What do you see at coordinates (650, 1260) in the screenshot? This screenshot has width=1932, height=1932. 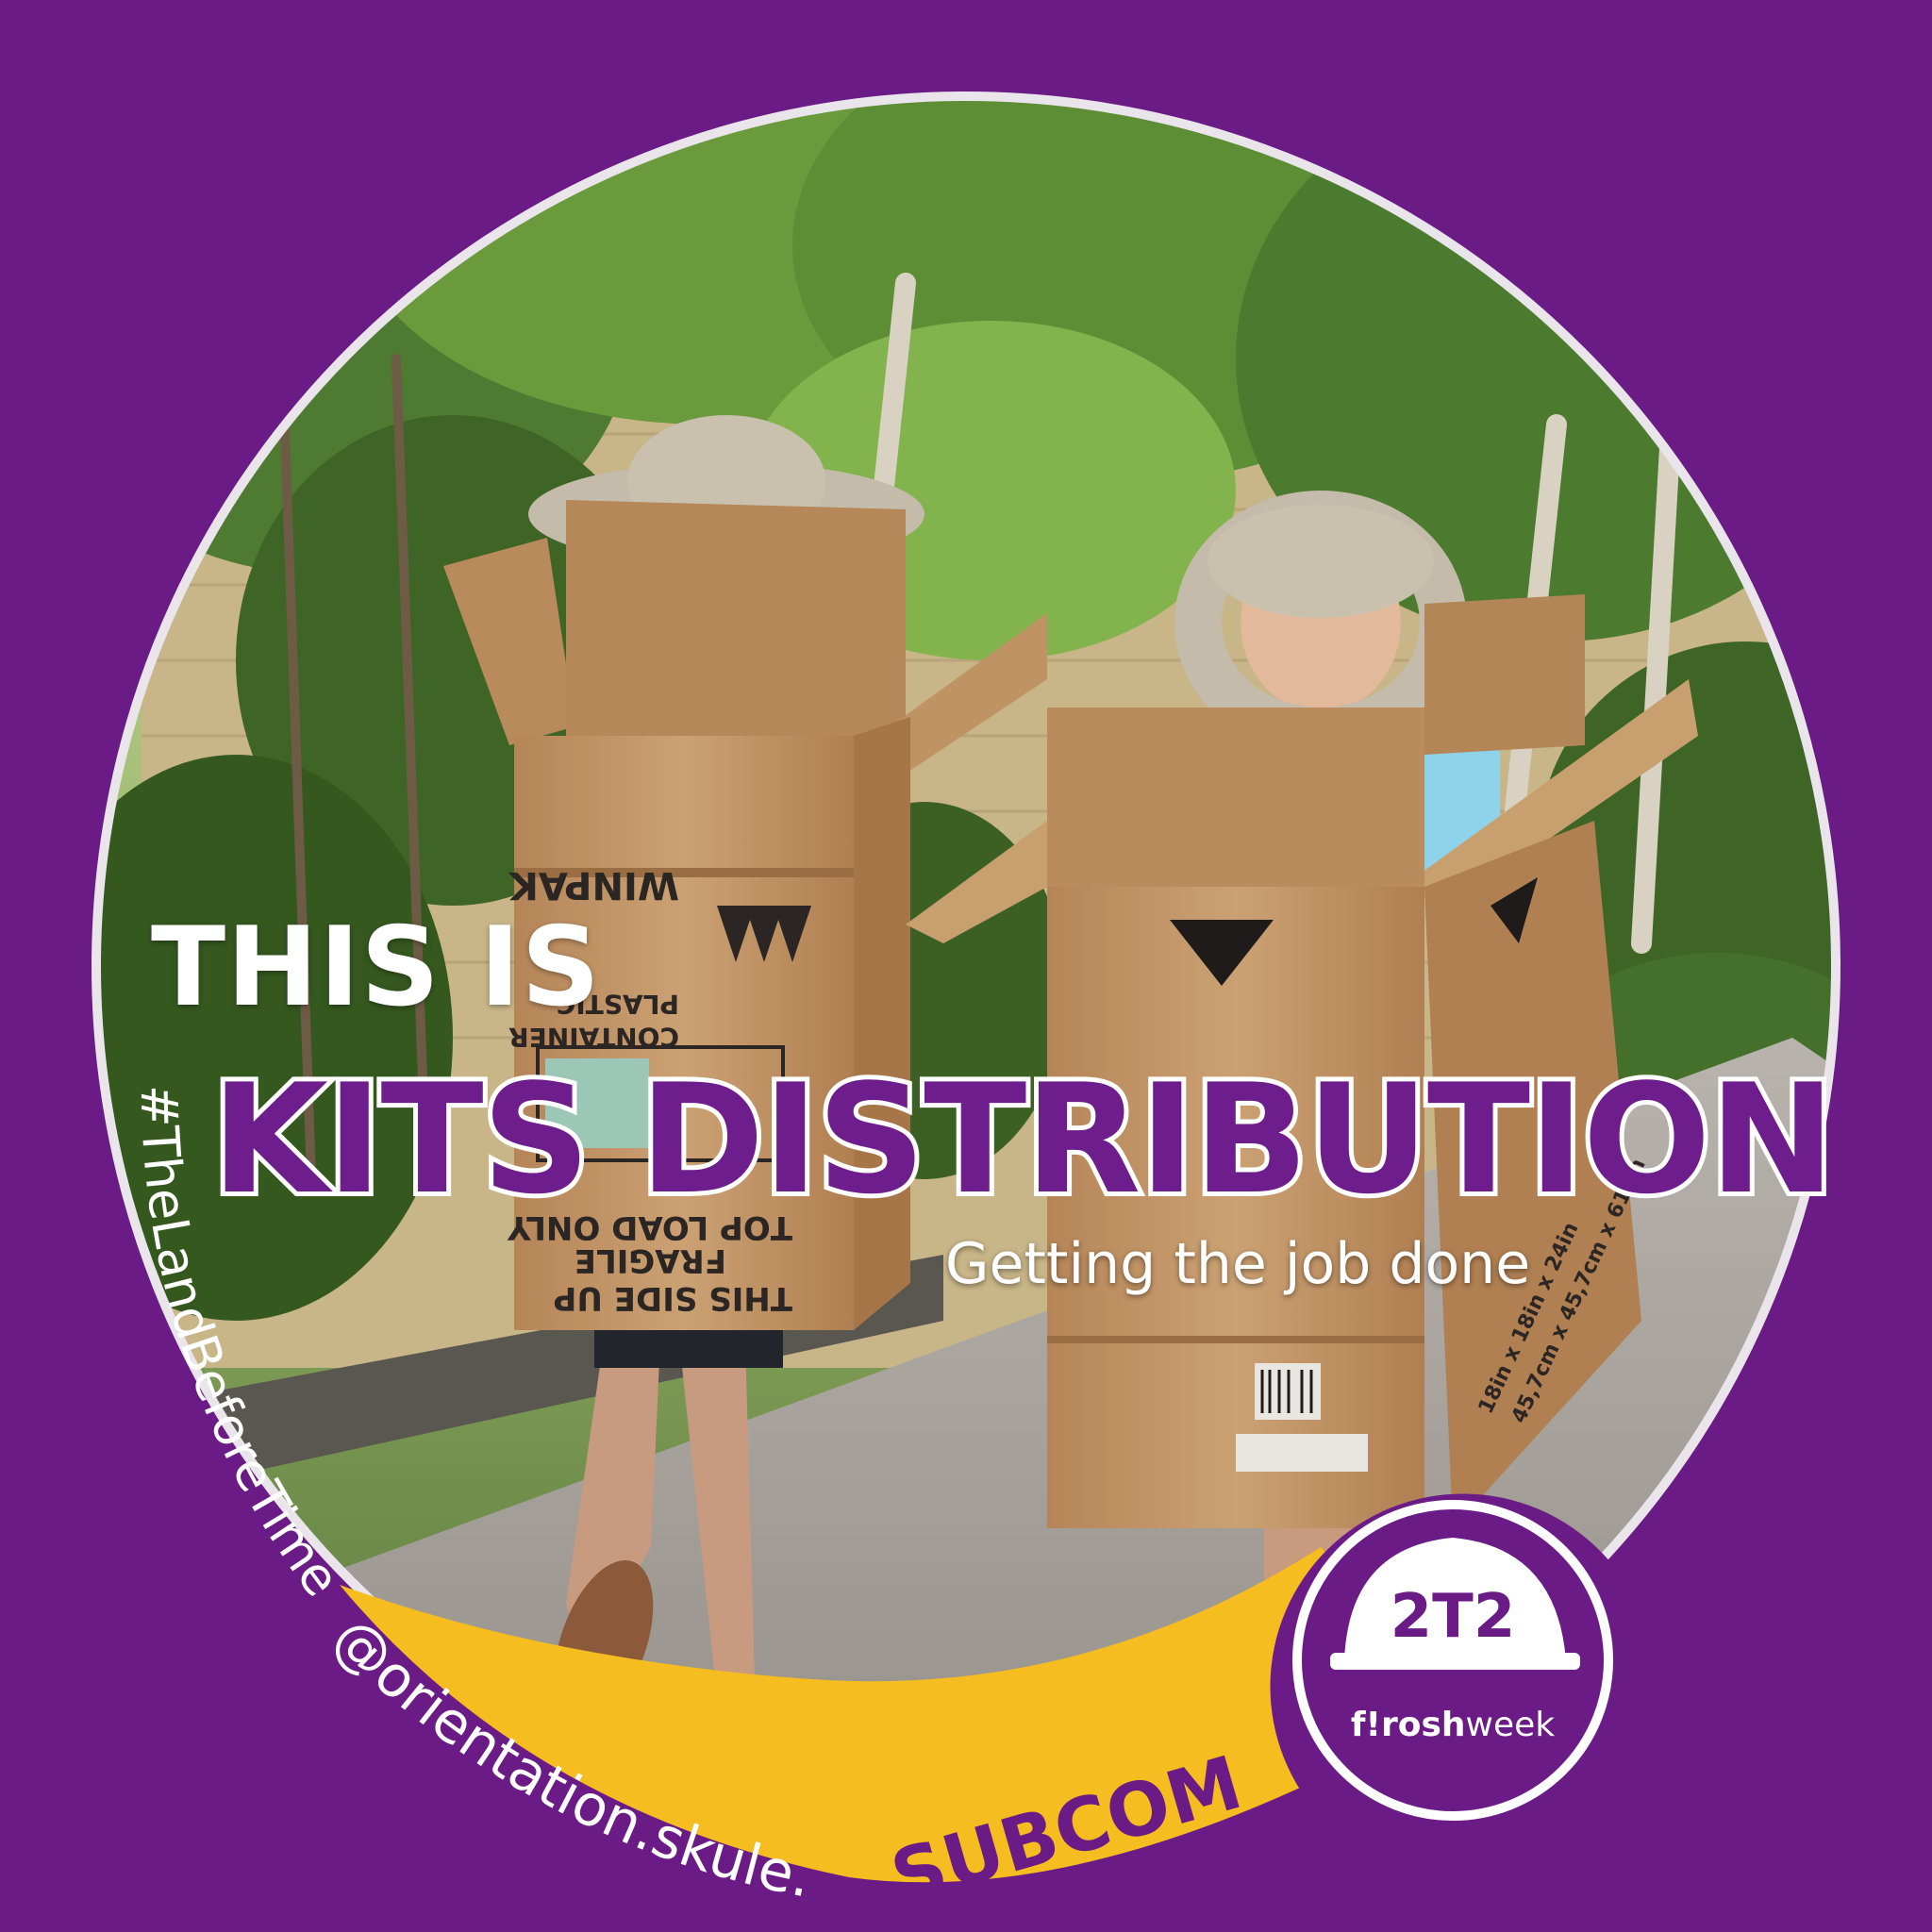 I see `box-left-text4: FRAGILE` at bounding box center [650, 1260].